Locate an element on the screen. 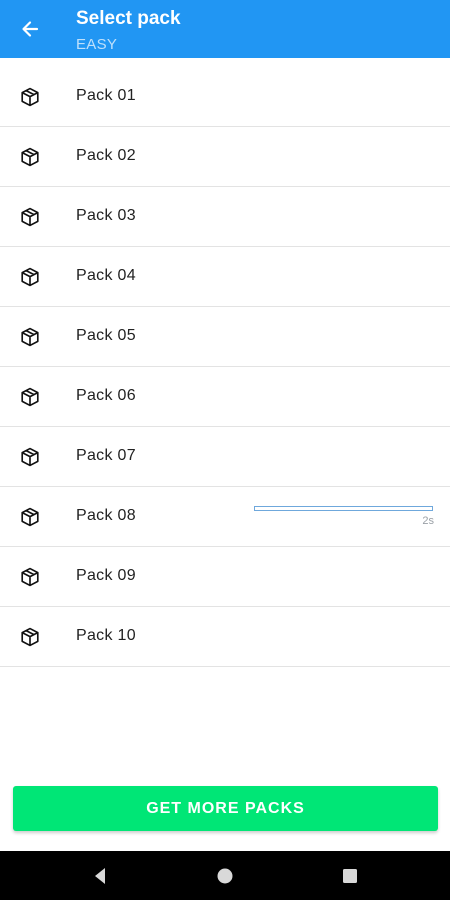 The height and width of the screenshot is (900, 450). pack-label: Pack 07 is located at coordinates (106, 455).